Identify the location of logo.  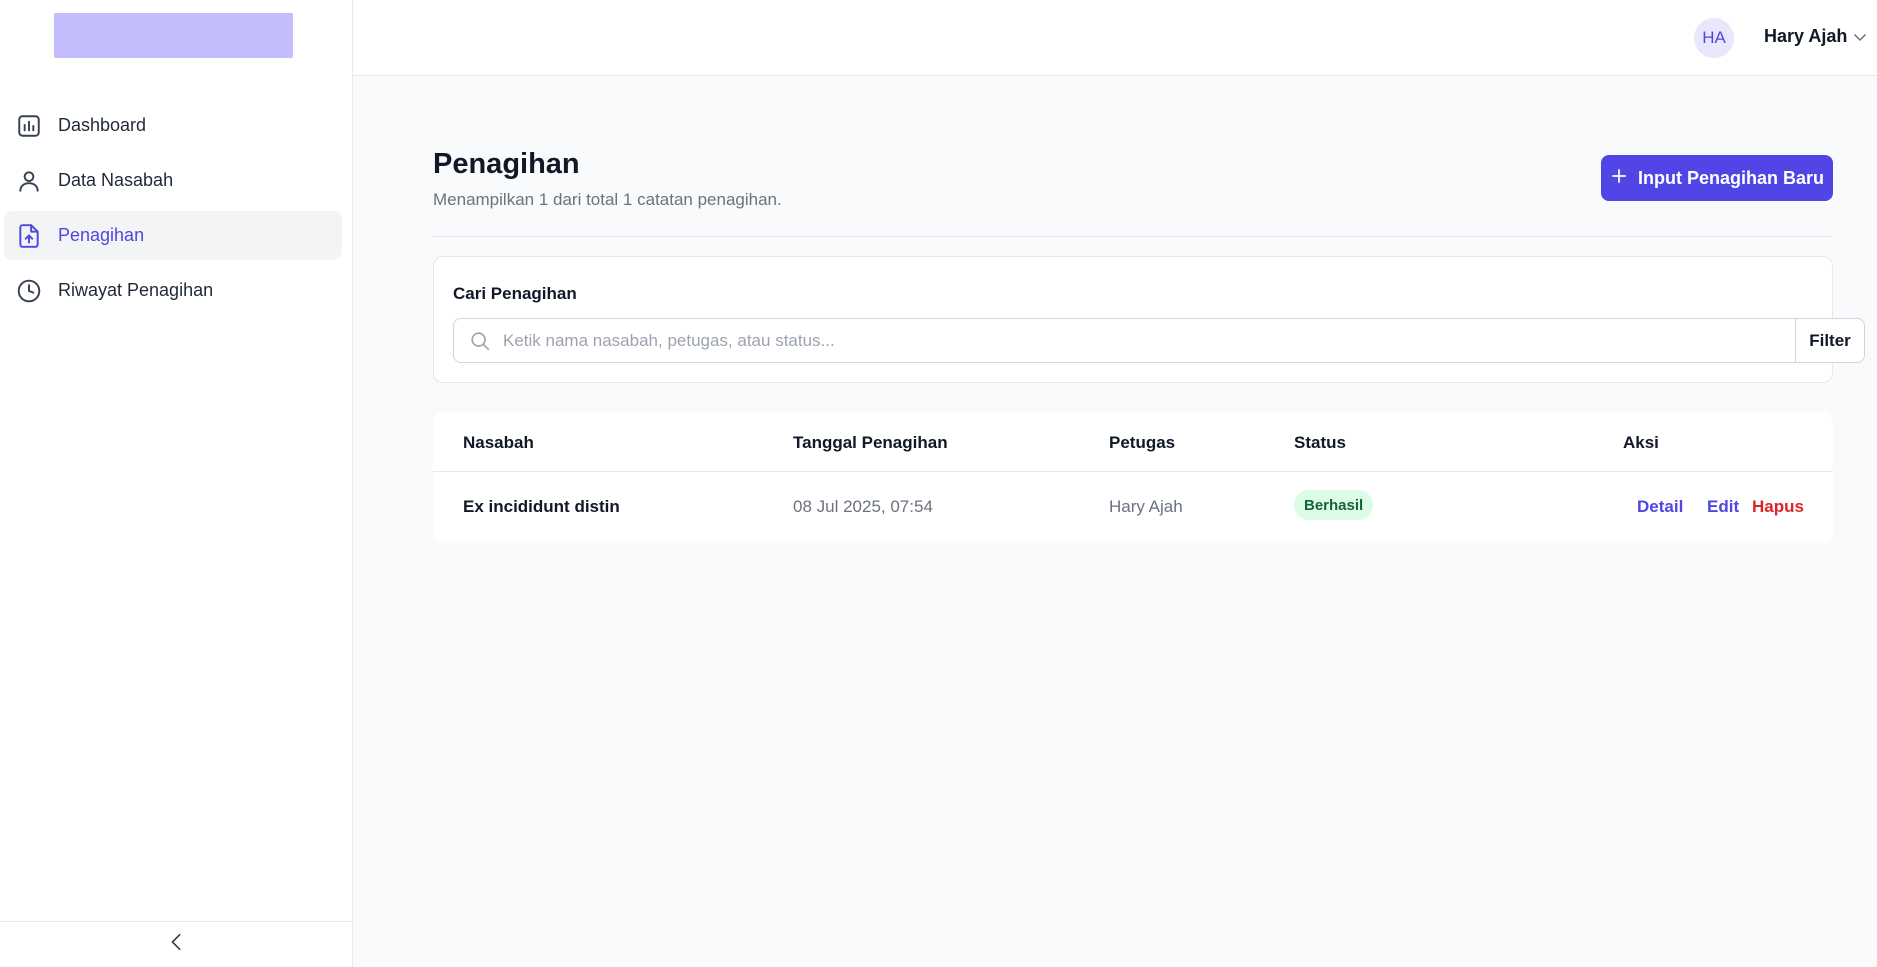
(173, 35).